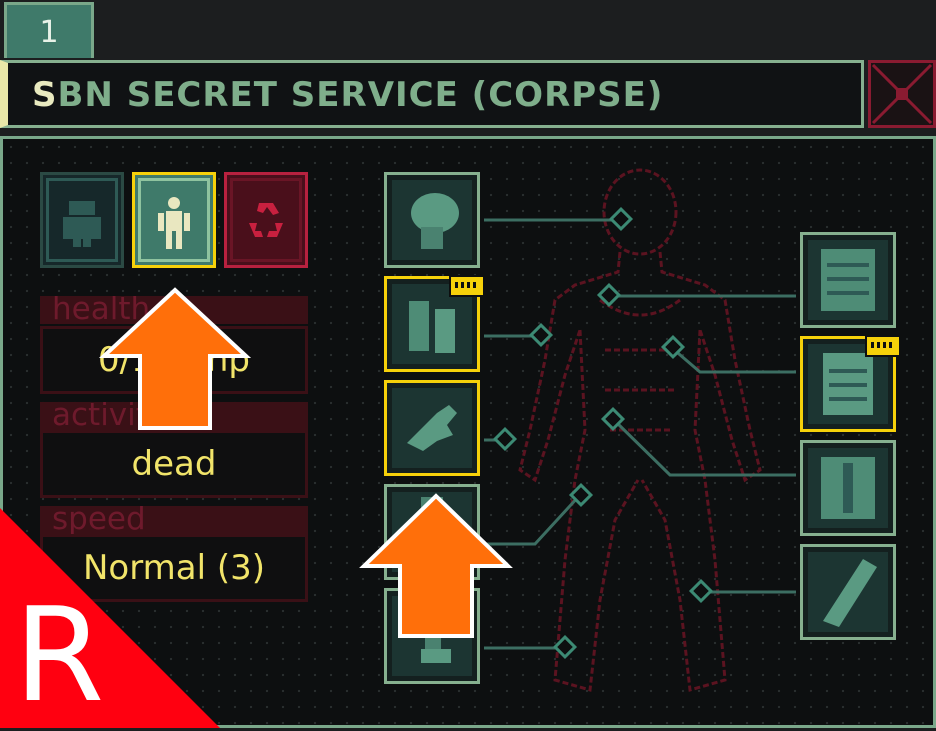 The image size is (936, 731). What do you see at coordinates (174, 223) in the screenshot?
I see `body-icon` at bounding box center [174, 223].